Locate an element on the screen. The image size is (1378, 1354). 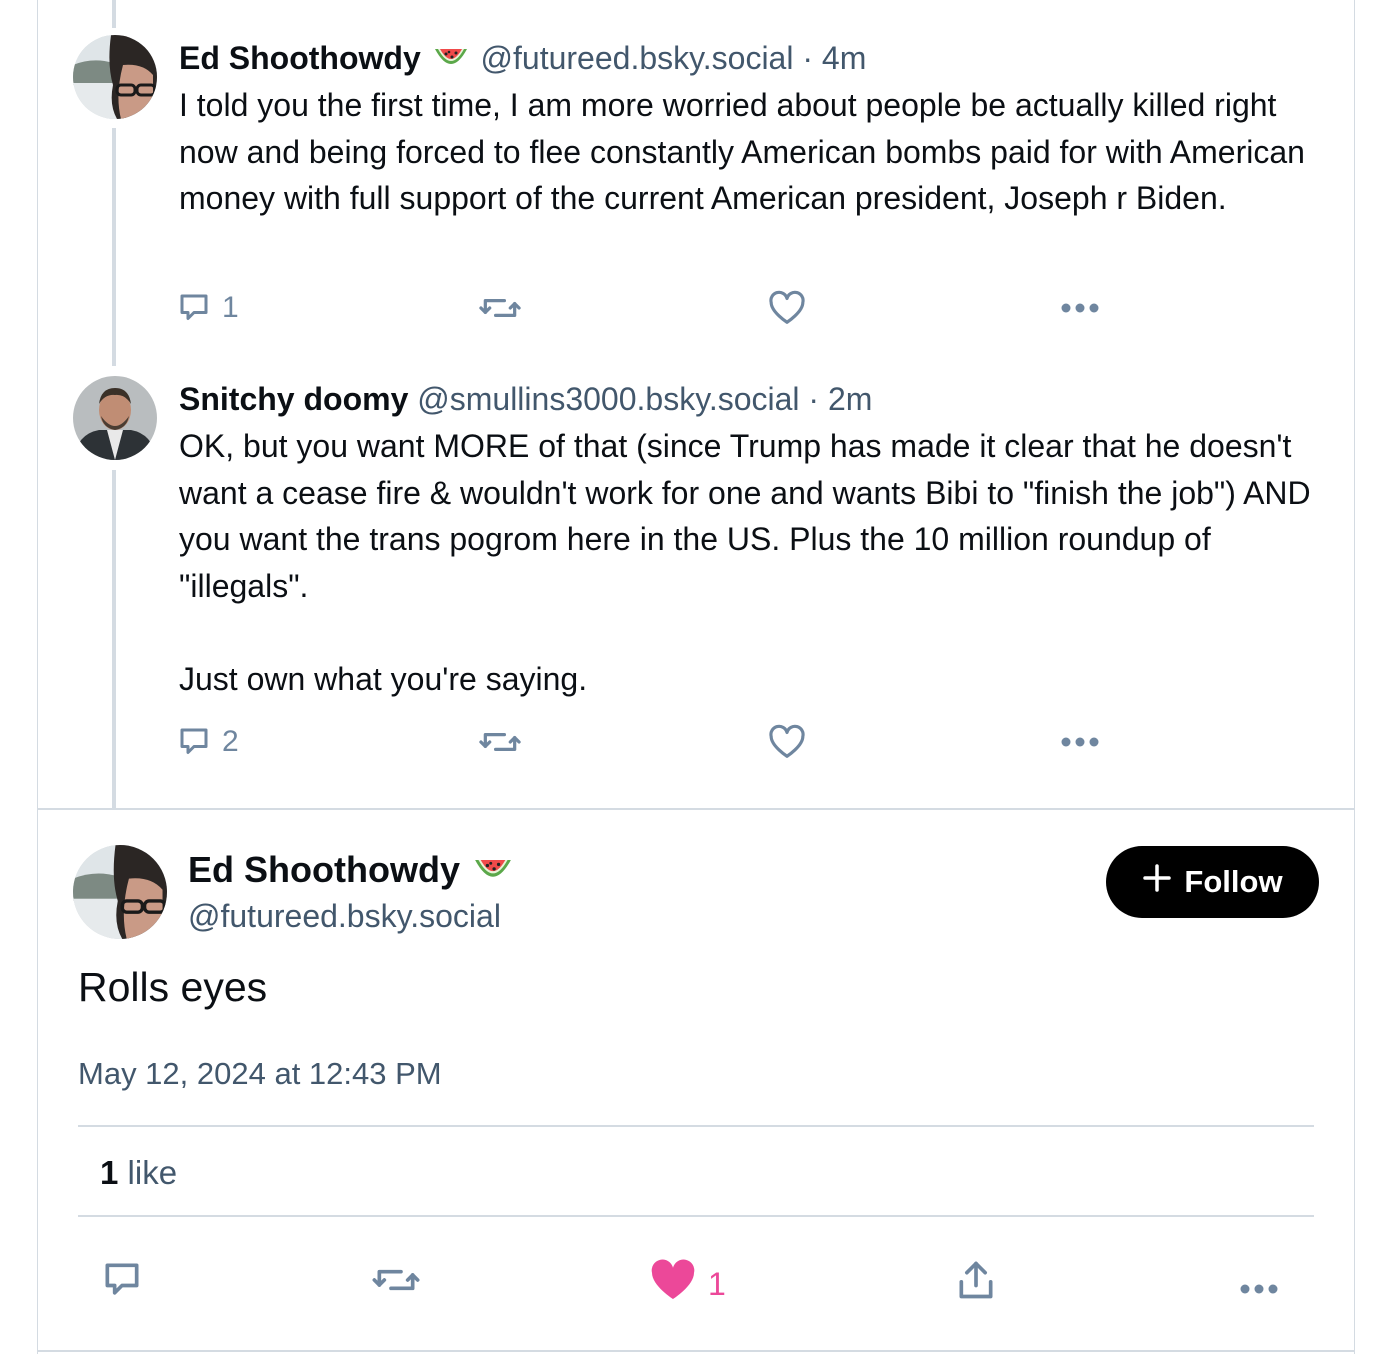
like-button: 1 is located at coordinates (688, 1284).